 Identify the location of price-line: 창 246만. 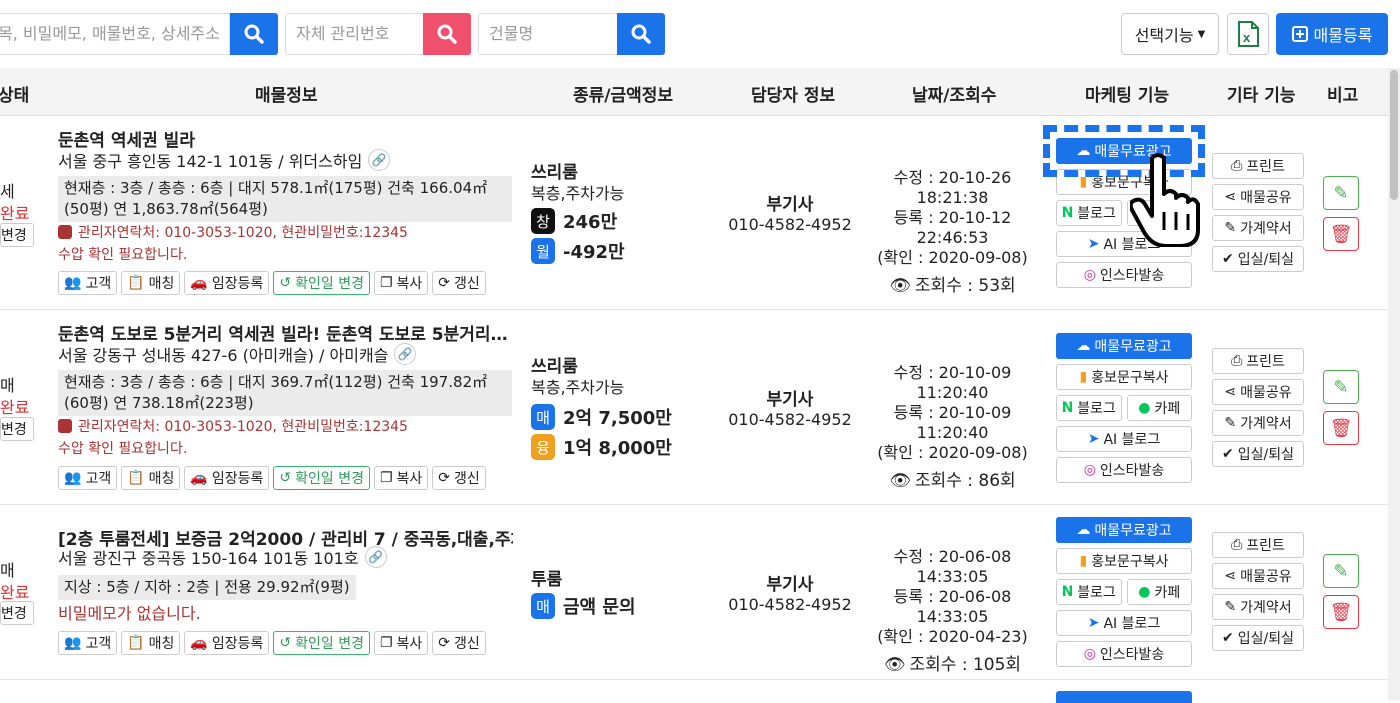
(574, 221).